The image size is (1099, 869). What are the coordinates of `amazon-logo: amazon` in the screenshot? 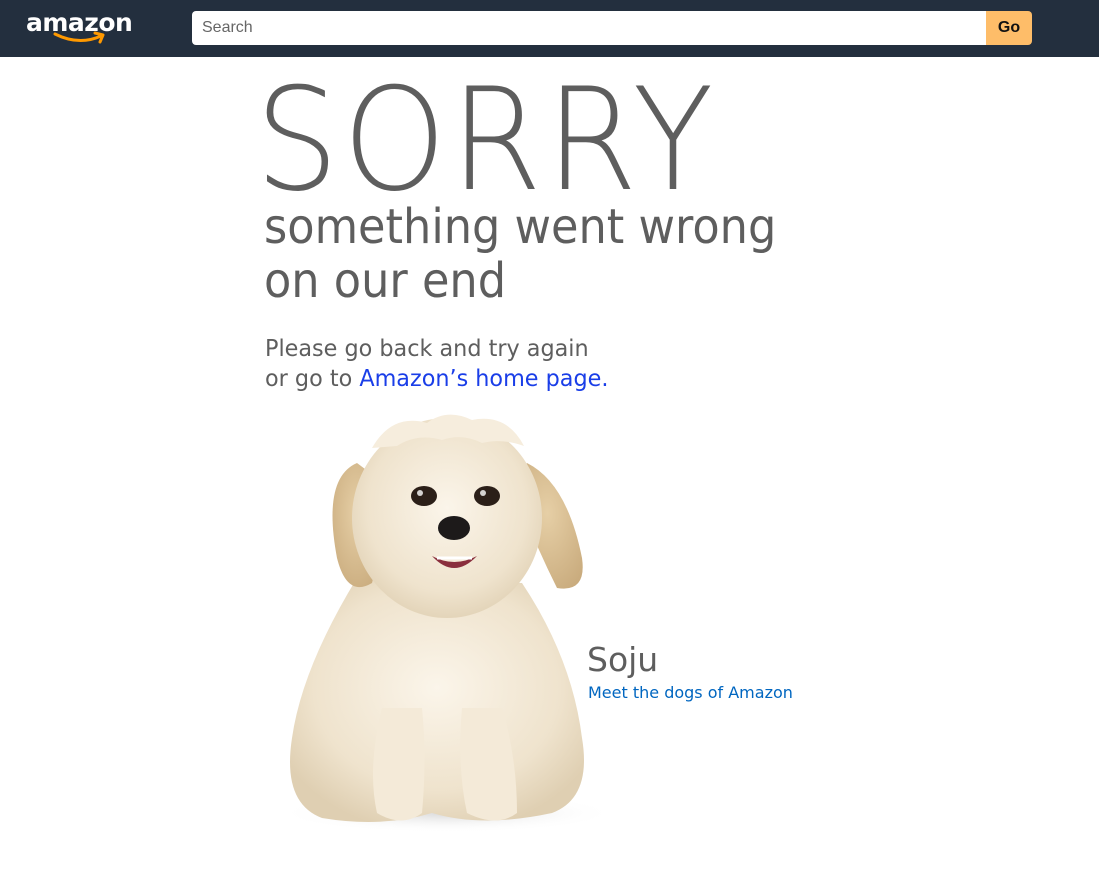 It's located at (79, 28).